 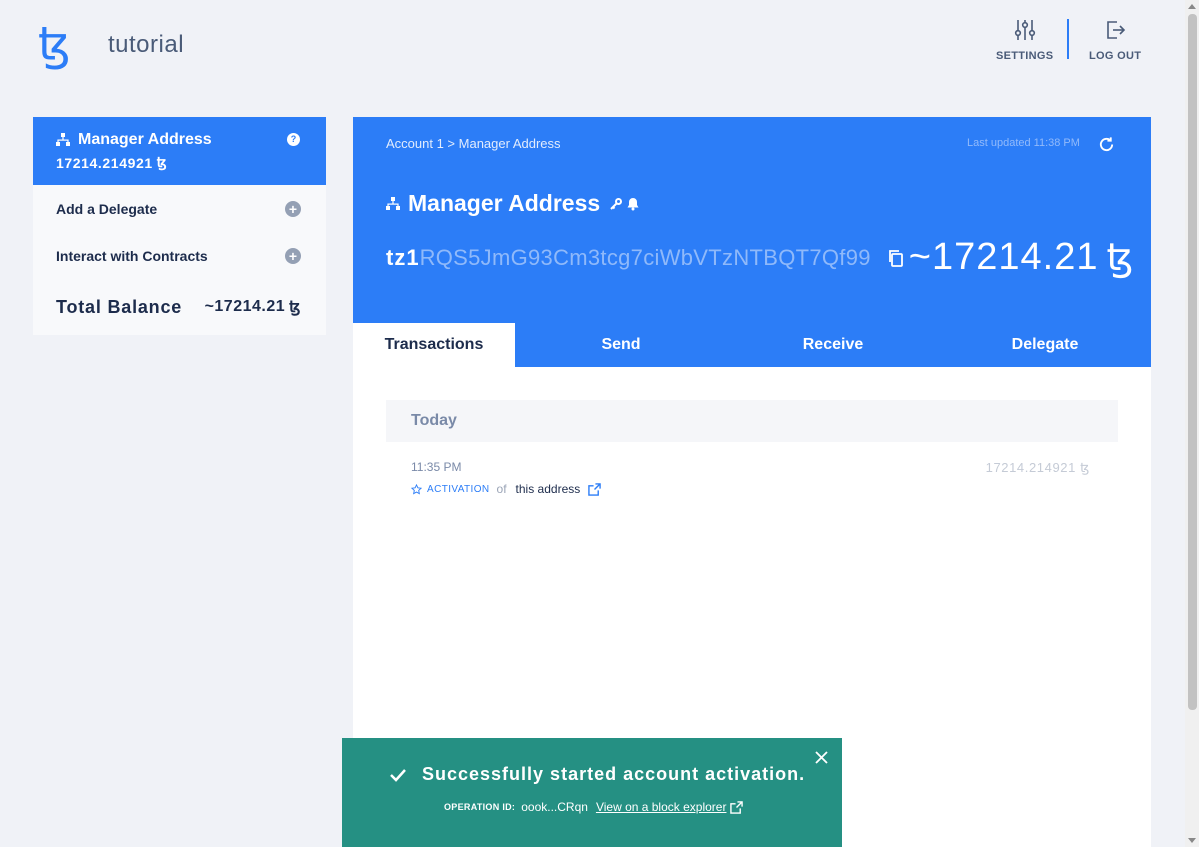 What do you see at coordinates (1003, 257) in the screenshot?
I see `address-balance: ~17214.21` at bounding box center [1003, 257].